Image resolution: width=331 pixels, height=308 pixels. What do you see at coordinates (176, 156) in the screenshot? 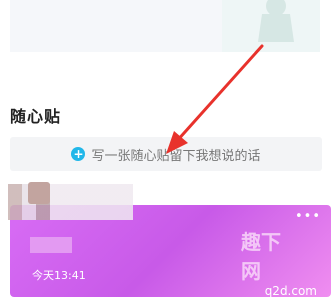
I see `add-note-label: 写一张随心贴留下我想说的话` at bounding box center [176, 156].